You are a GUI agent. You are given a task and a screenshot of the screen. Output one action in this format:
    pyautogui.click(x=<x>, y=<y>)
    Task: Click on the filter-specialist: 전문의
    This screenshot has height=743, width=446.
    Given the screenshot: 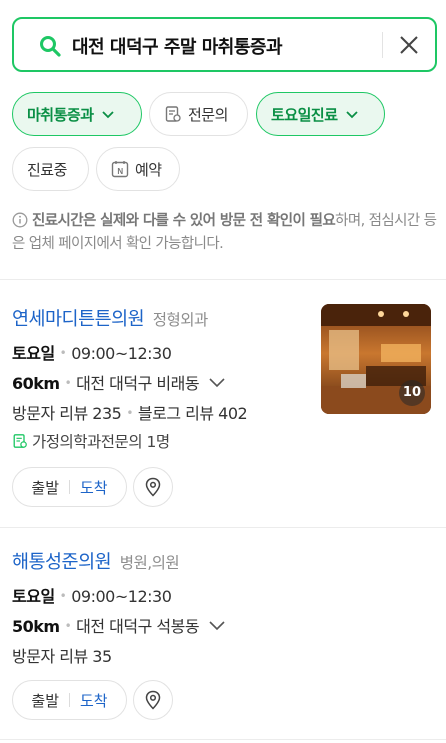 What is the action you would take?
    pyautogui.click(x=198, y=114)
    